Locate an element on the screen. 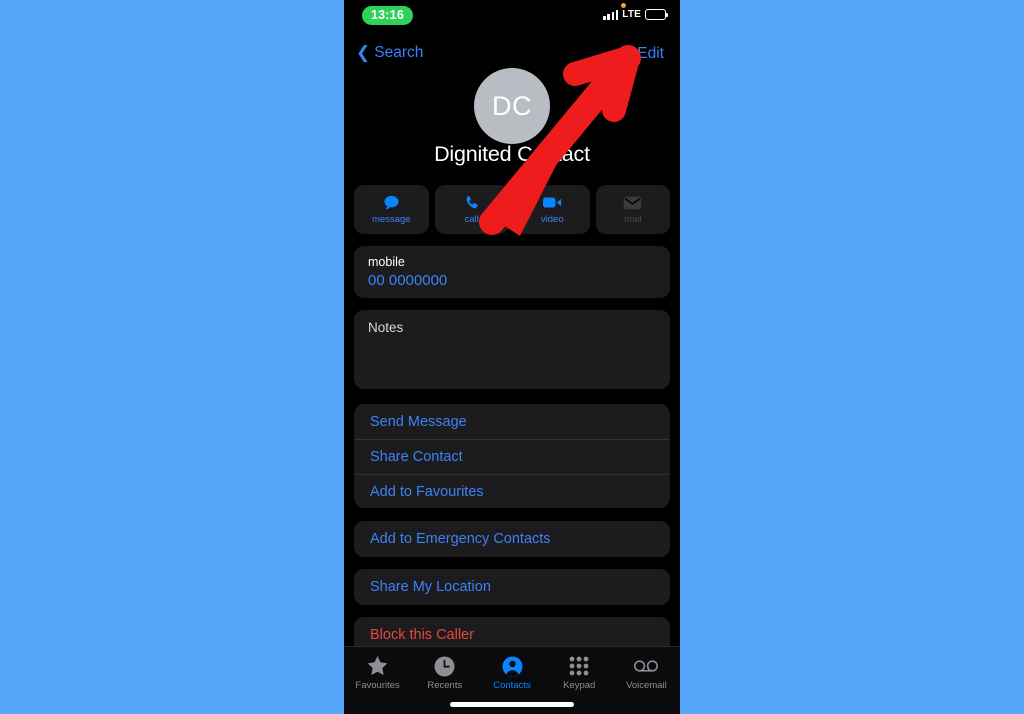 Image resolution: width=1024 pixels, height=714 pixels. tab-keypad: Keypad is located at coordinates (579, 673).